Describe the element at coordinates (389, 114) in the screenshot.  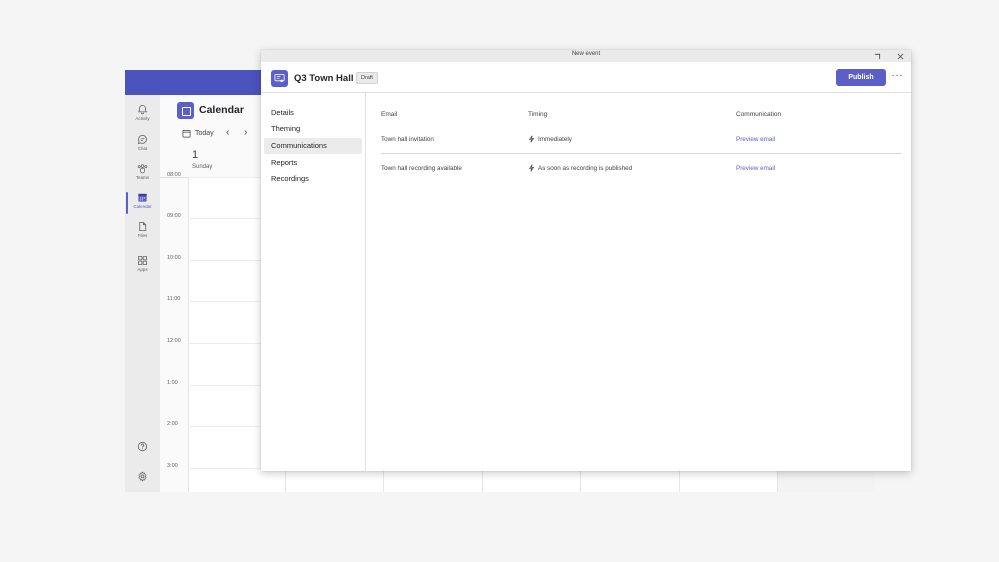
I see `column-header-email: Email` at that location.